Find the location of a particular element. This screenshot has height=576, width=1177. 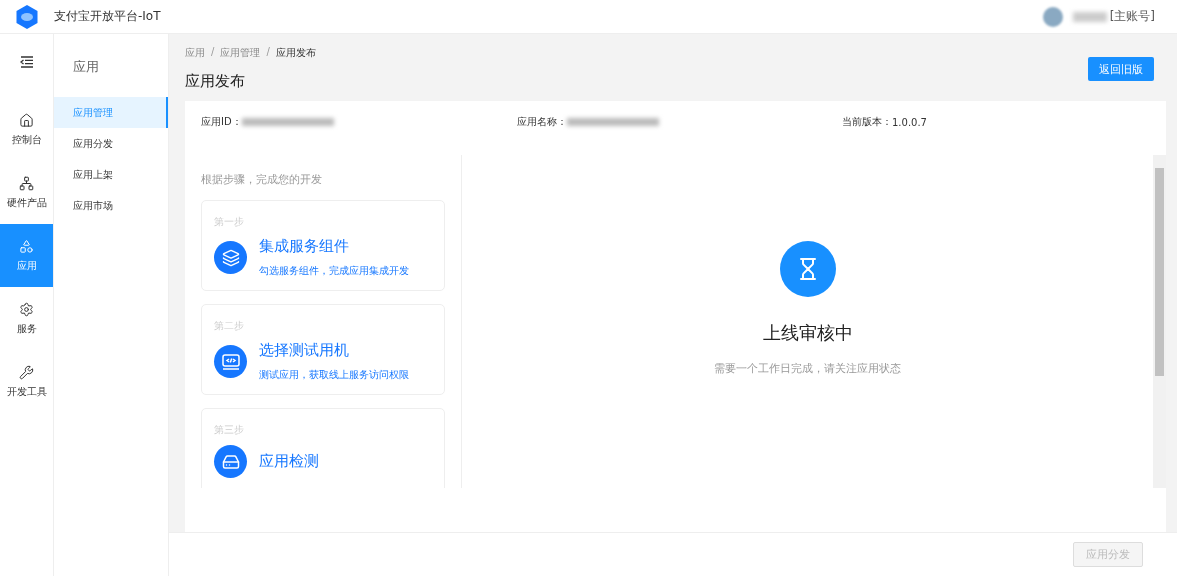

page-title: 应用发布 is located at coordinates (215, 81).